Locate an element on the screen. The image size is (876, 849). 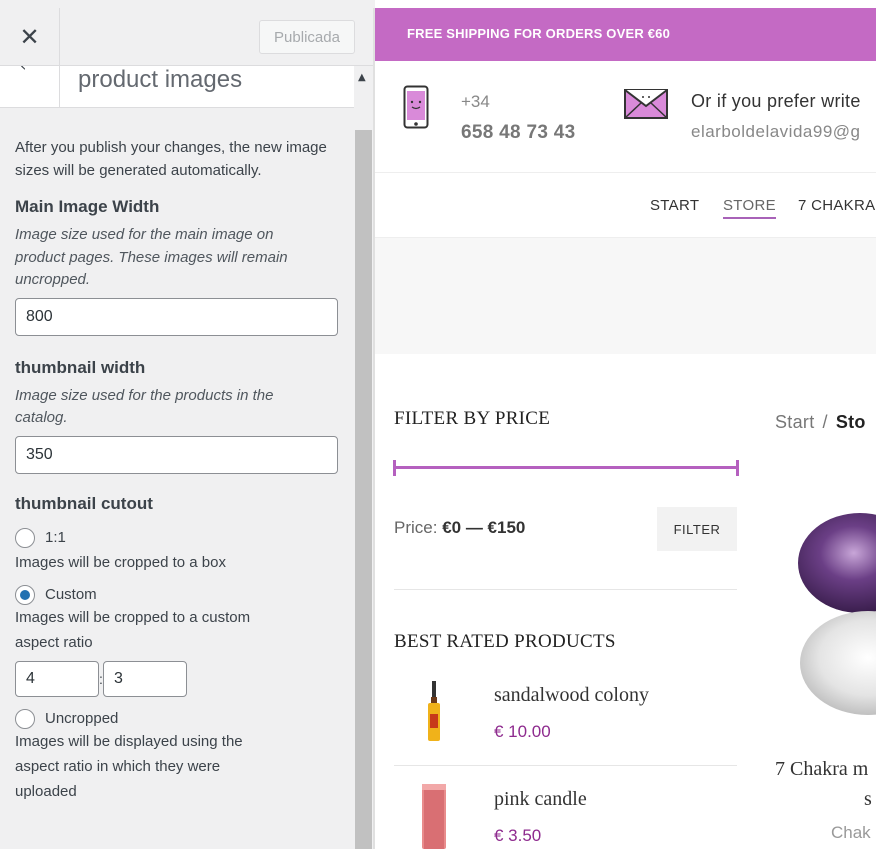
section-header: ‹ product images is located at coordinates (177, 87).